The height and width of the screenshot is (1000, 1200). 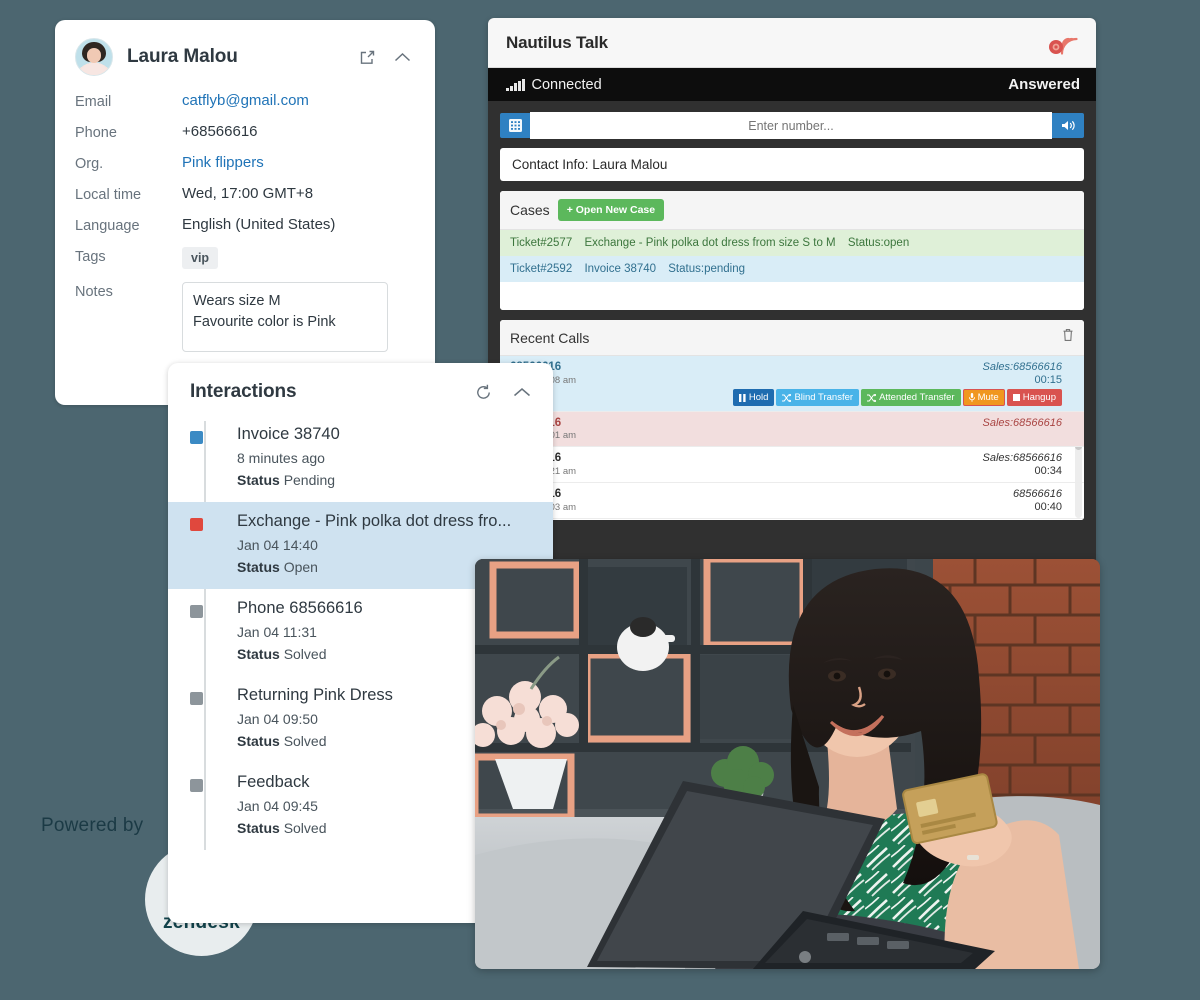 What do you see at coordinates (792, 429) in the screenshot?
I see `call-row: 68566616 Sales:68566616 18 09:29:01 am` at bounding box center [792, 429].